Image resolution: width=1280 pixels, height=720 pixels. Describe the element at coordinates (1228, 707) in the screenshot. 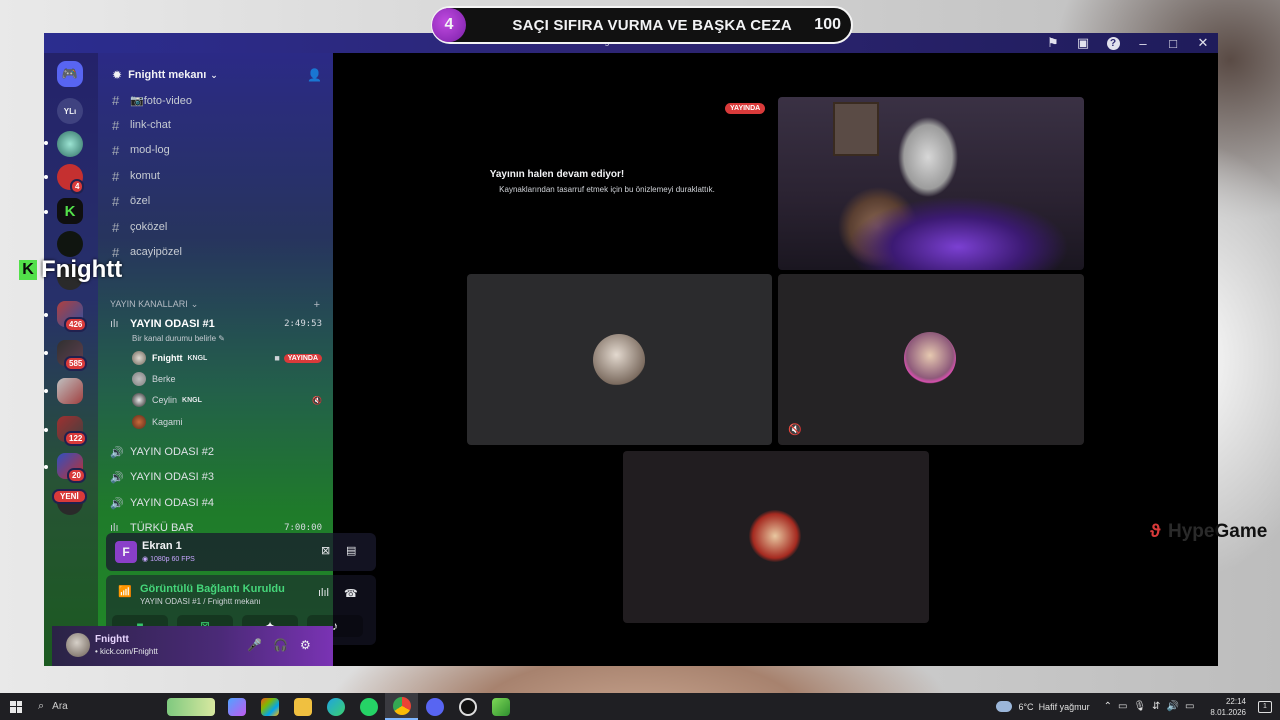

I see `clock: 22:14 8.01.2026` at that location.